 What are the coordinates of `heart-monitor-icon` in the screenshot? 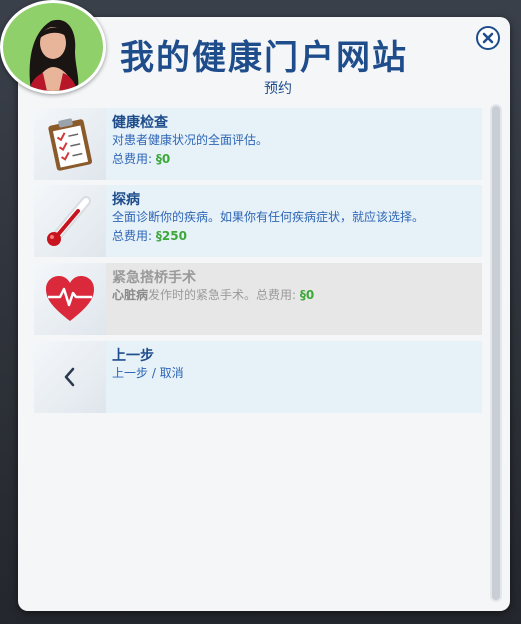 It's located at (70, 299).